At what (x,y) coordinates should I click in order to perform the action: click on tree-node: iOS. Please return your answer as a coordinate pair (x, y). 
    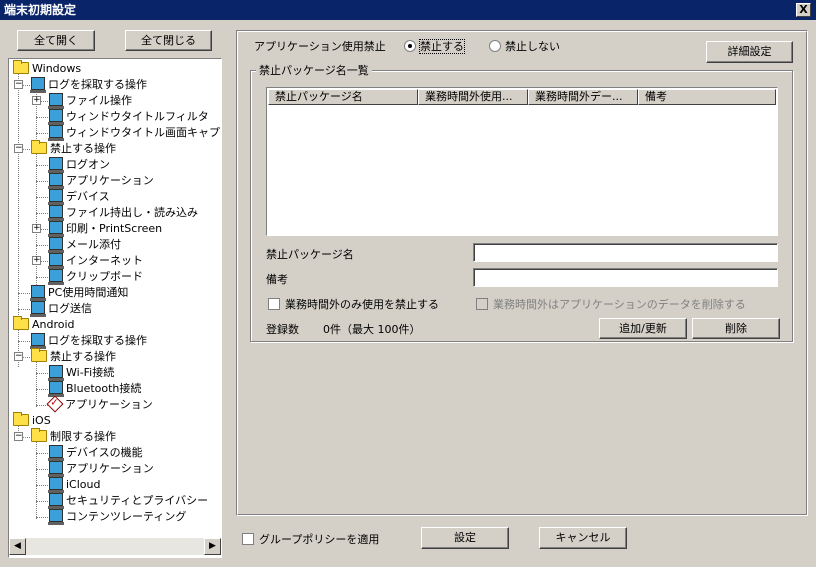
    Looking at the image, I should click on (32, 420).